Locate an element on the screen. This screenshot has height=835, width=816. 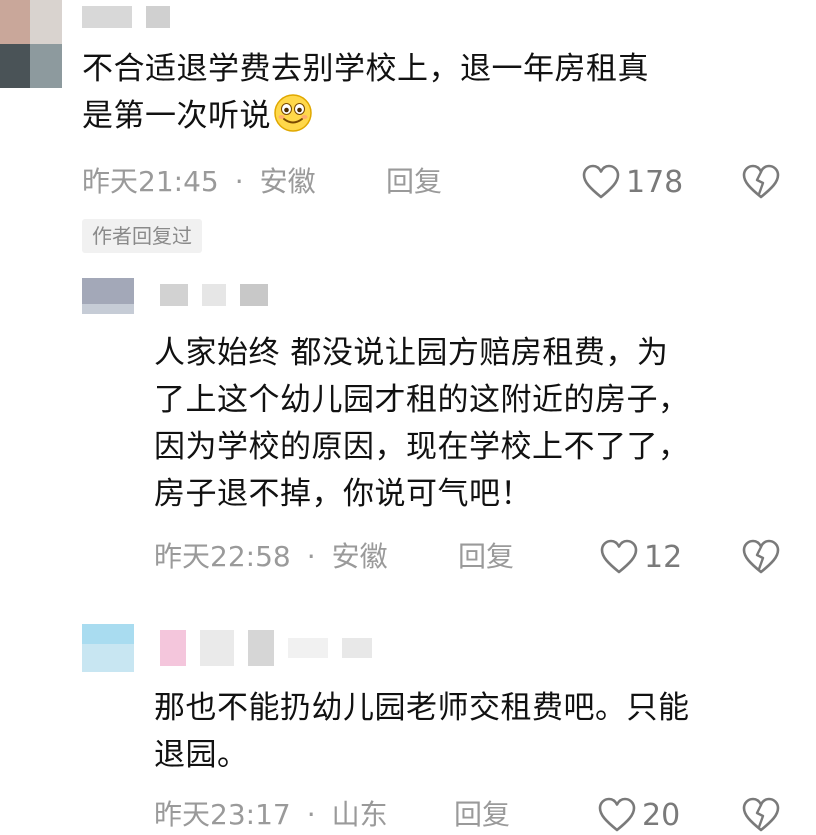
comment-text-line: 因为学校的原因，现在学校上不了了， is located at coordinates (422, 447).